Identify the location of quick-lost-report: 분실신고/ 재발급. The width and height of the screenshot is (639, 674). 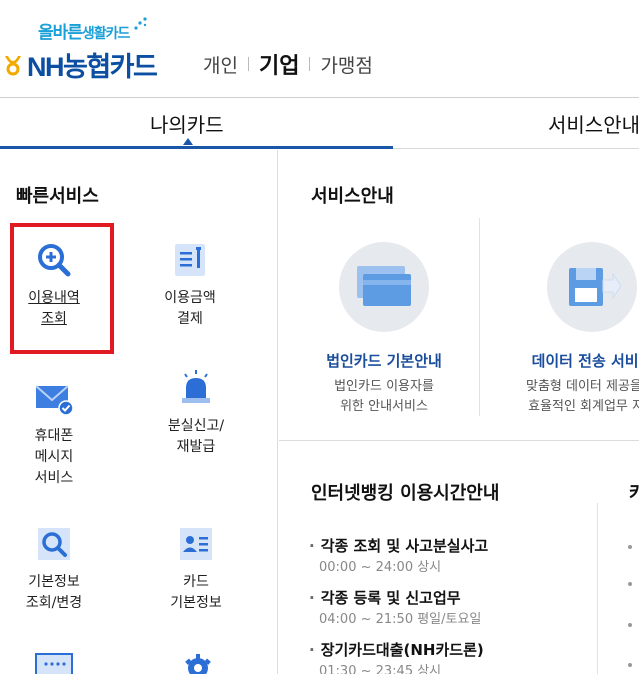
(196, 413).